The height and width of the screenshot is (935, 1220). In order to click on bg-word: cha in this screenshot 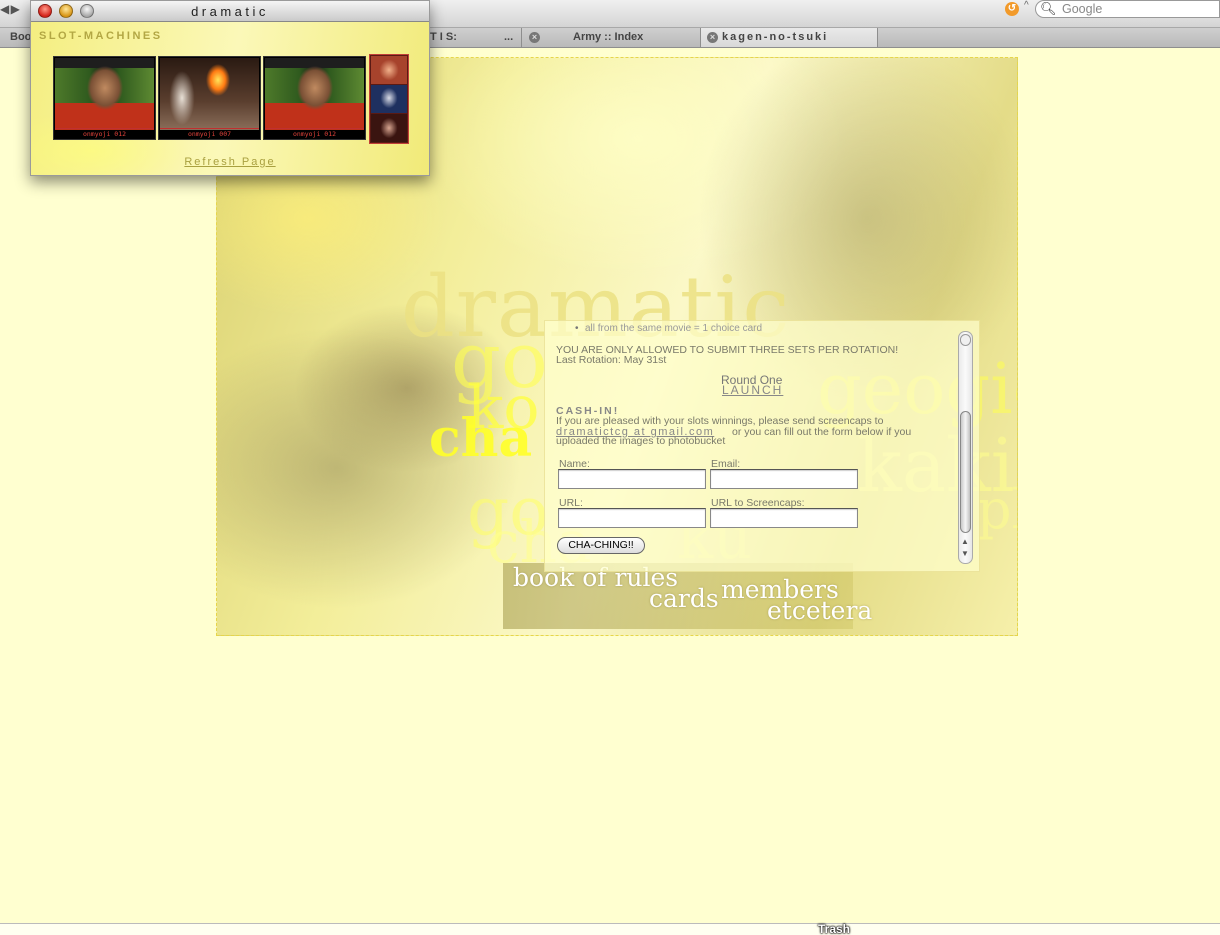, I will do `click(481, 438)`.